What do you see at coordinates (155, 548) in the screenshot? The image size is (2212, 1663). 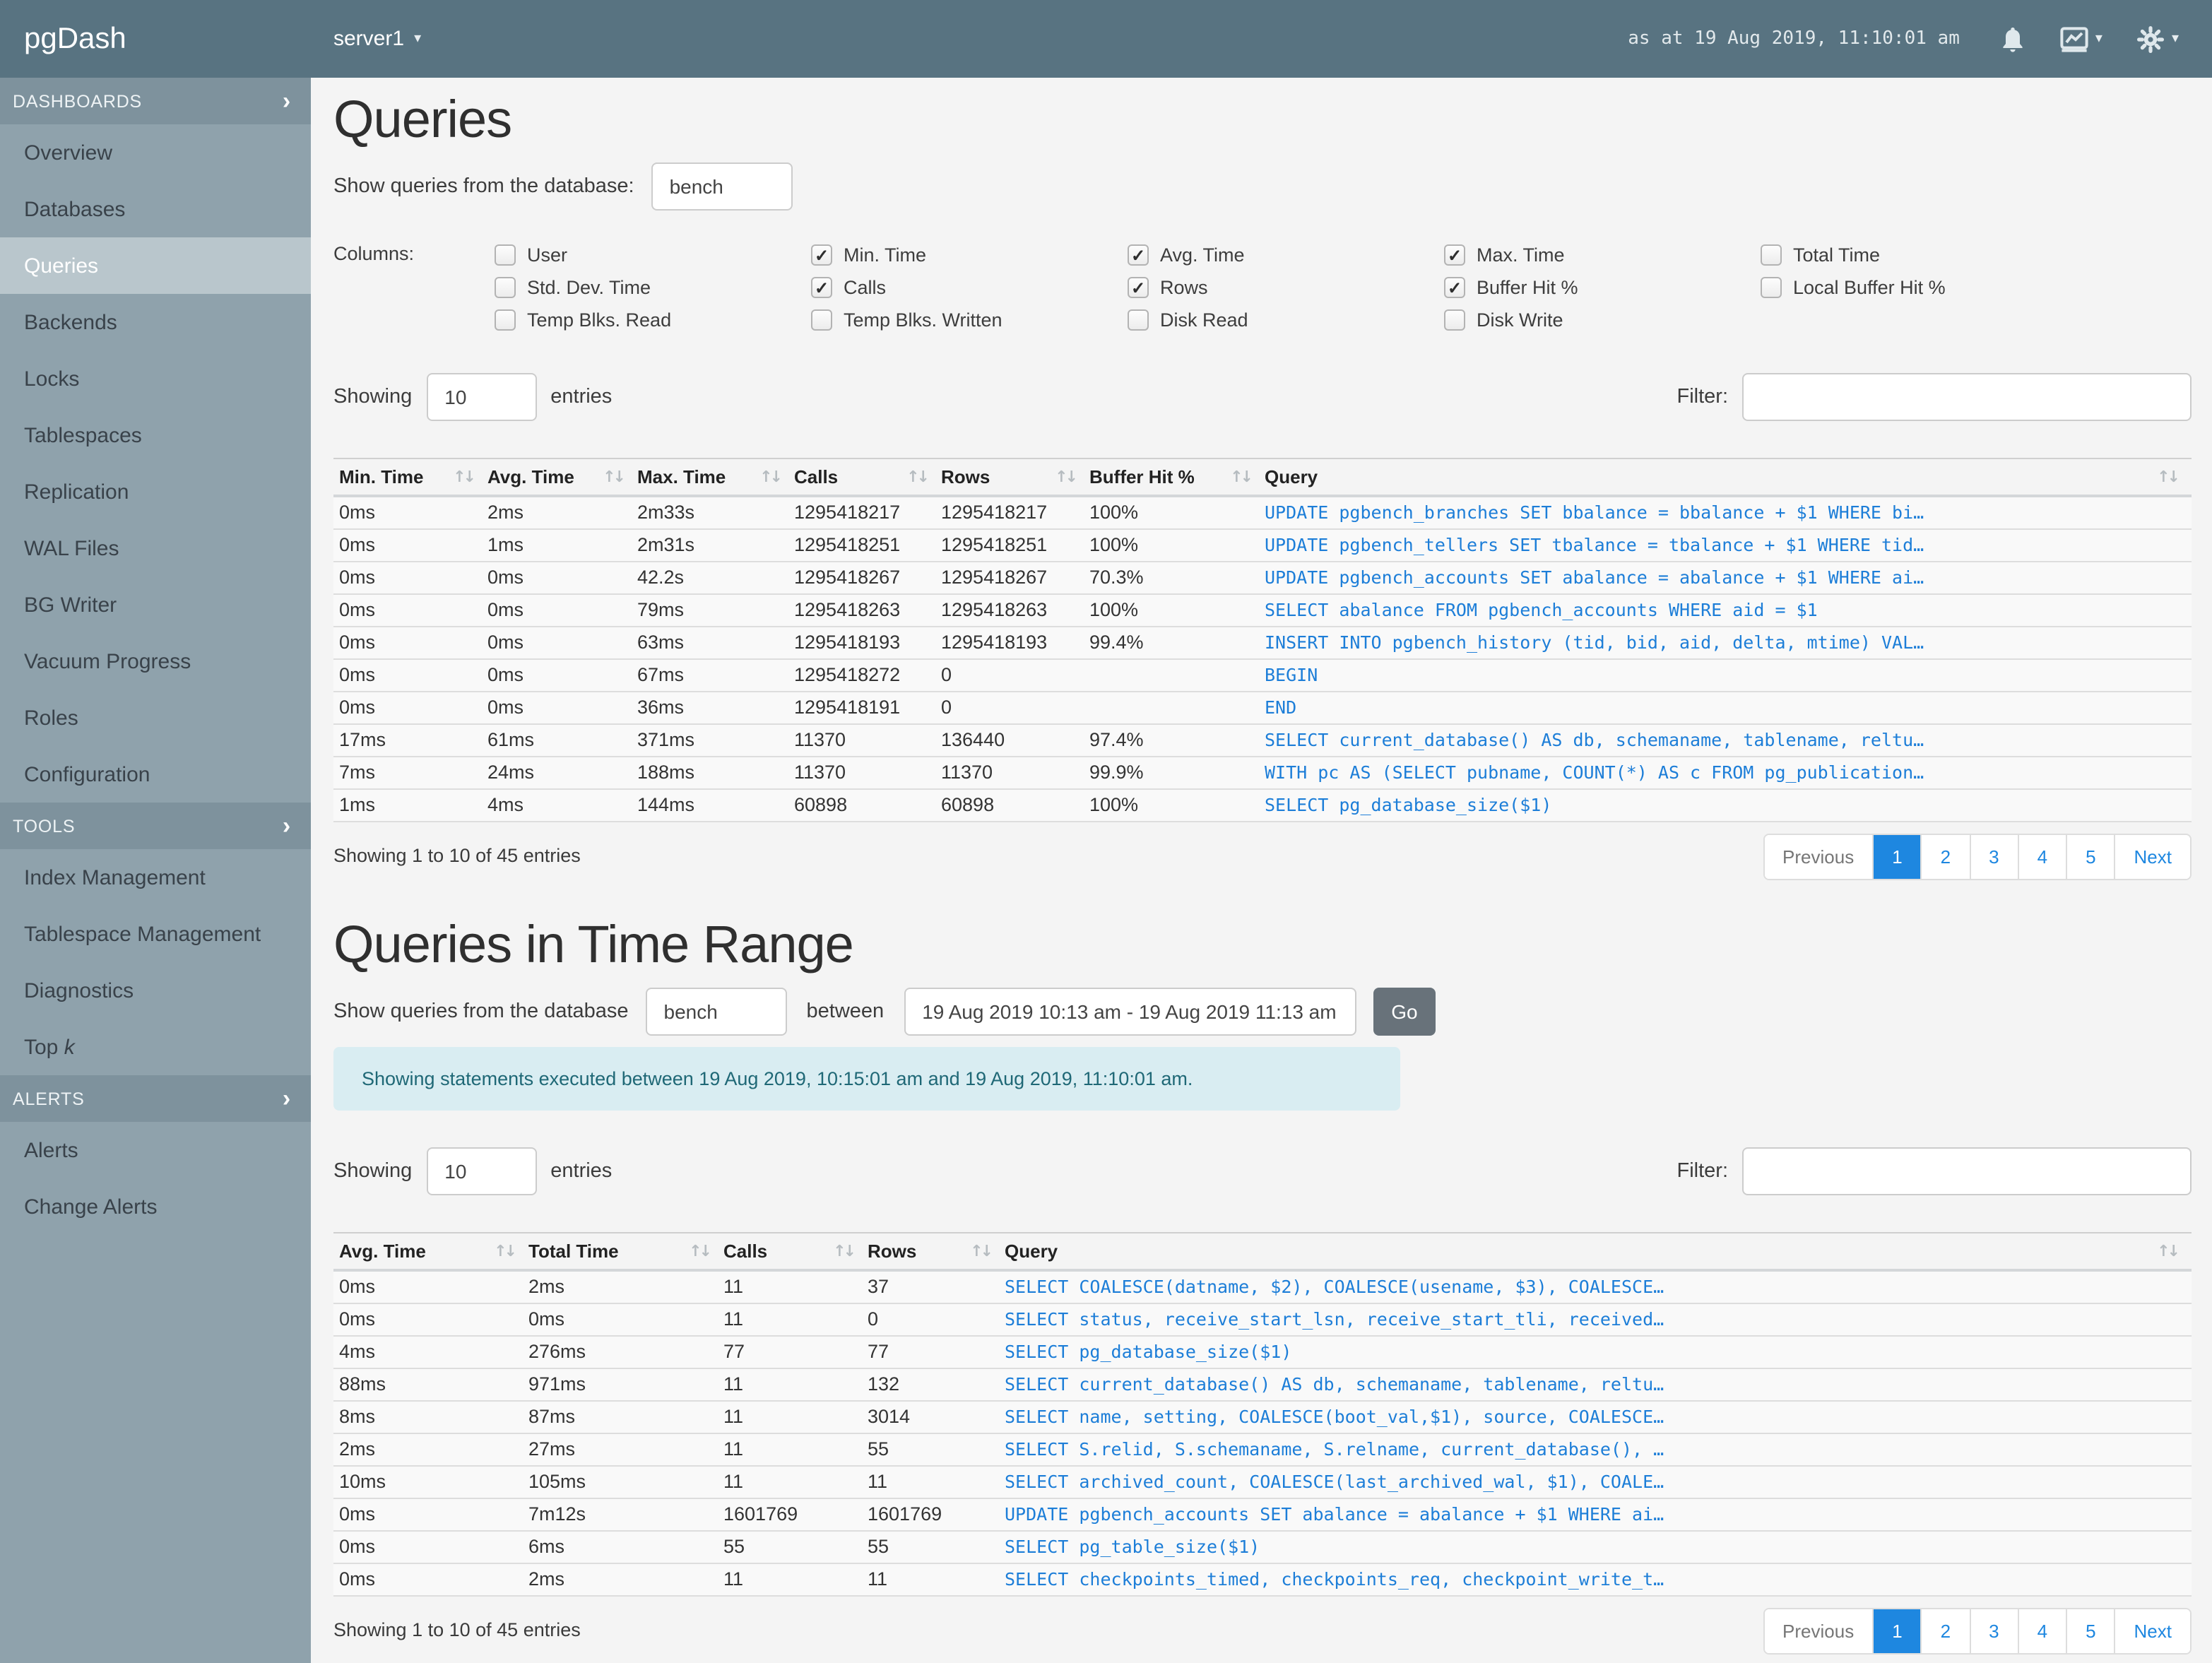 I see `sidebar-item-wal-files: WAL Files` at bounding box center [155, 548].